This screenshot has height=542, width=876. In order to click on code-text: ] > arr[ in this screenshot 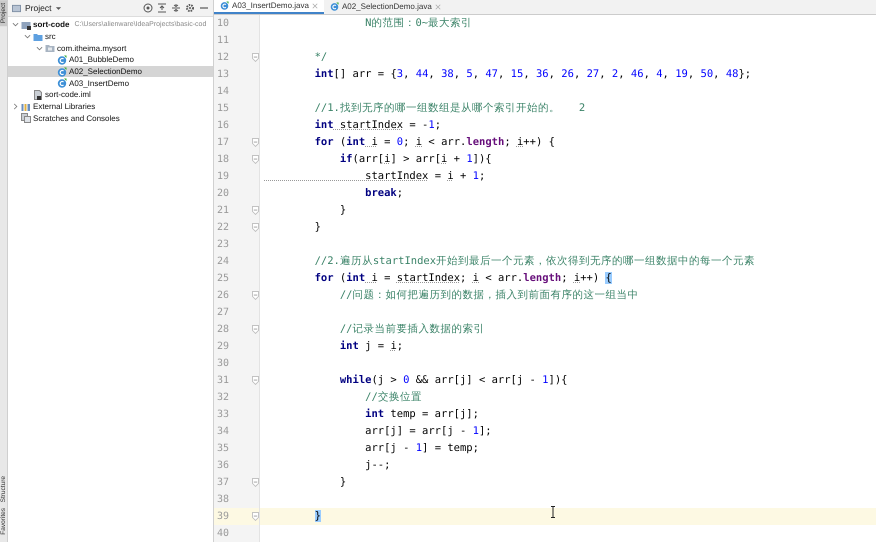, I will do `click(416, 159)`.